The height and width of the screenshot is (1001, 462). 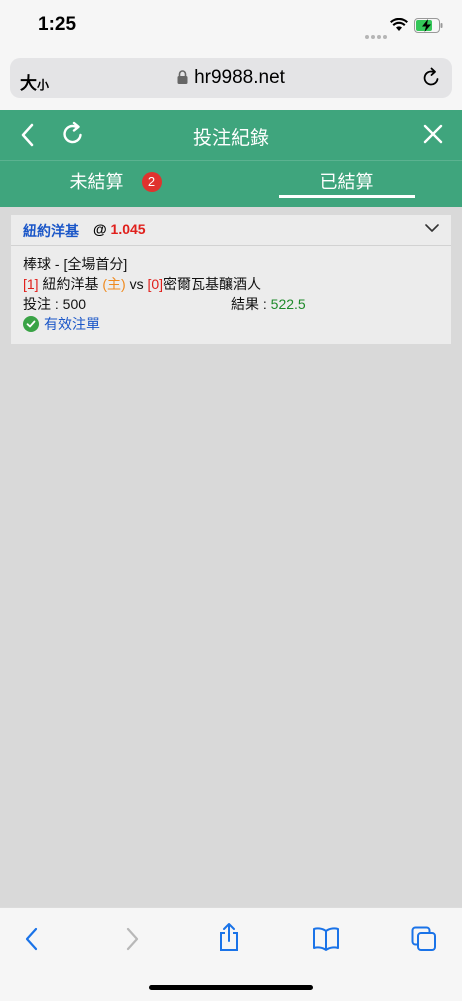 I want to click on home-team: 紐約洋基, so click(x=70, y=284).